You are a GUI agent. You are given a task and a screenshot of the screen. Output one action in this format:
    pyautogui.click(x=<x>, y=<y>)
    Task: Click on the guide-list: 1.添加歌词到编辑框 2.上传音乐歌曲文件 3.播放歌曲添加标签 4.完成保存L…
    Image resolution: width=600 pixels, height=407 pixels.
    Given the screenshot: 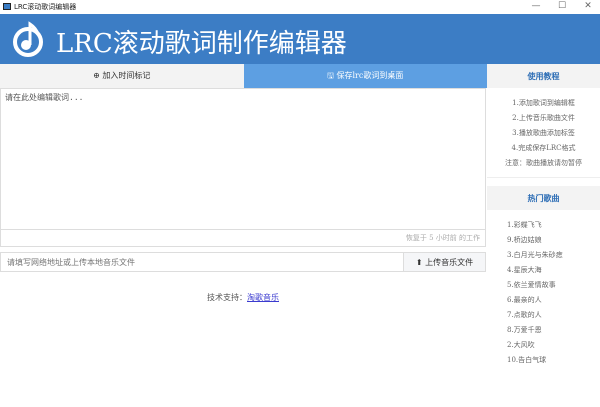 What is the action you would take?
    pyautogui.click(x=543, y=133)
    